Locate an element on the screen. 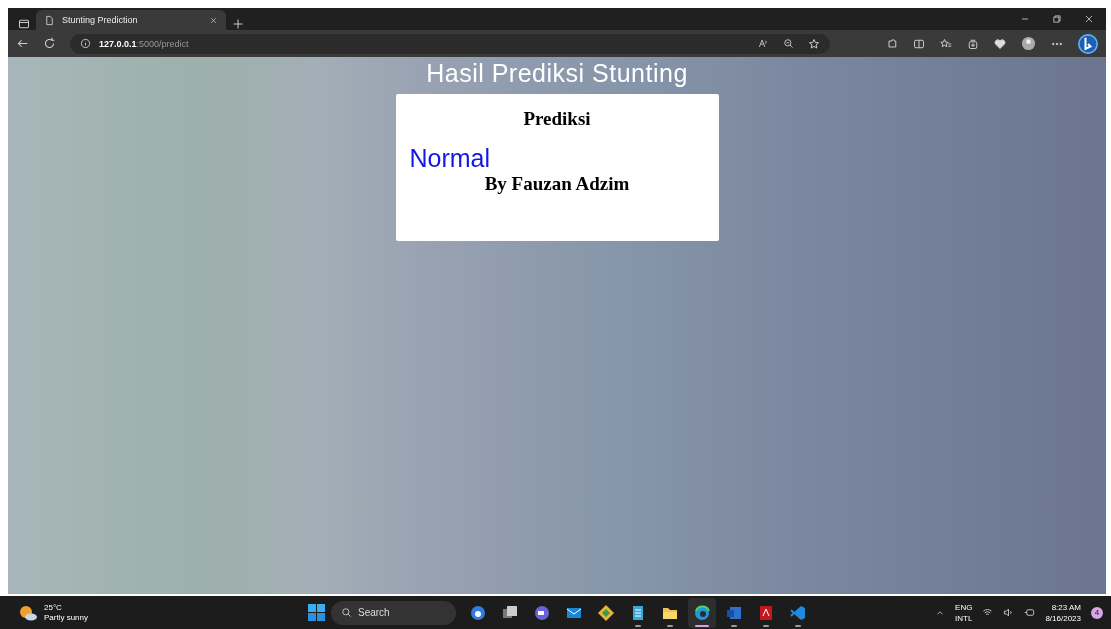 This screenshot has width=1111, height=629. favorites-icon is located at coordinates (946, 43).